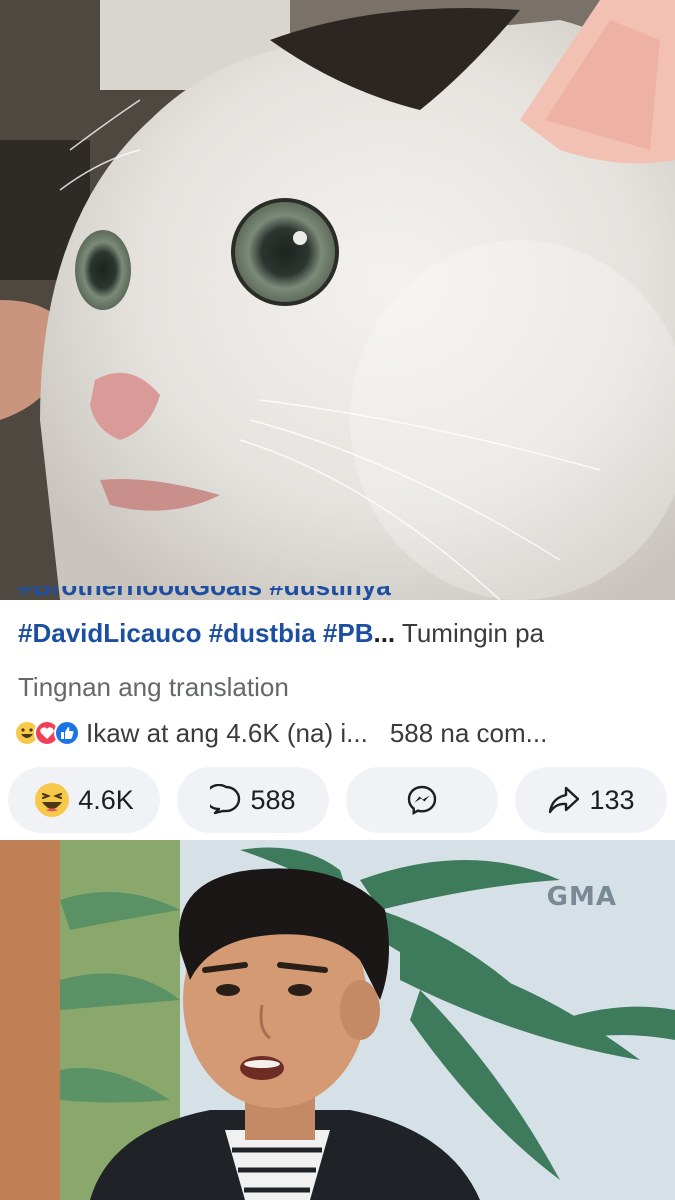 The height and width of the screenshot is (1200, 675). What do you see at coordinates (153, 687) in the screenshot?
I see `see-translation-link: Tingnan ang translation` at bounding box center [153, 687].